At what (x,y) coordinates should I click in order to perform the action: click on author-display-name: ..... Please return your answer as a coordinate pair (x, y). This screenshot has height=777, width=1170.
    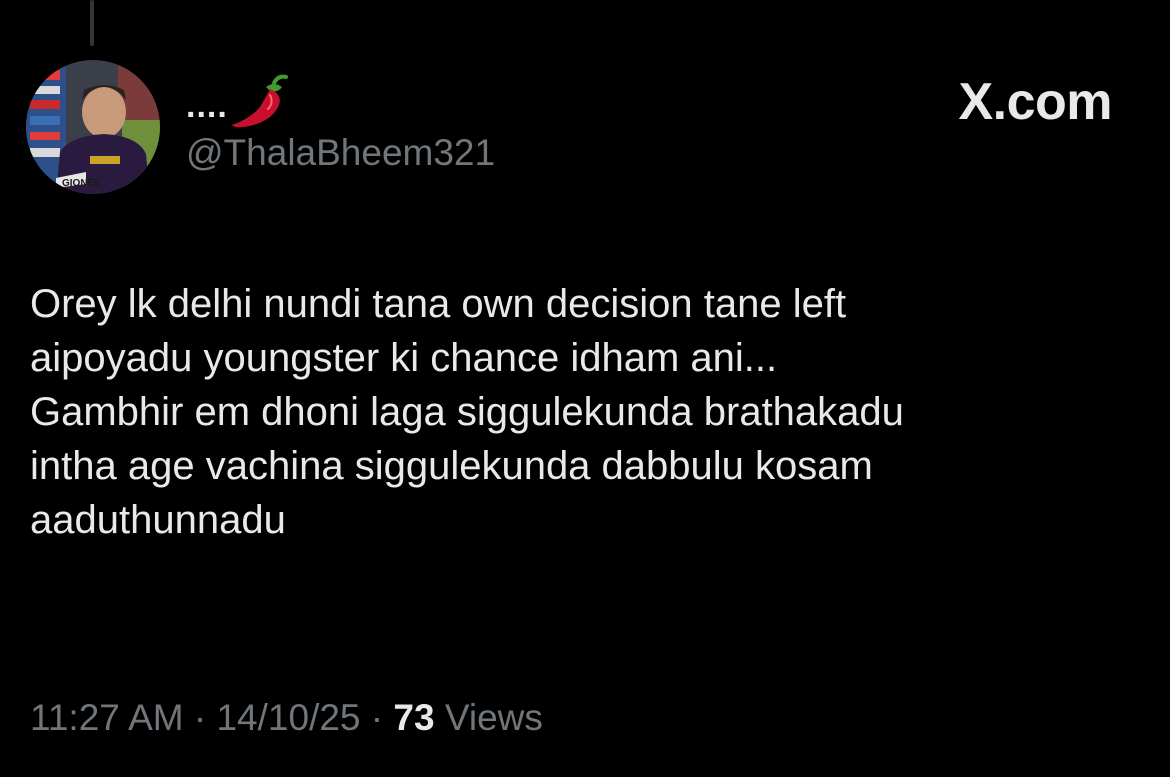
    Looking at the image, I should click on (239, 102).